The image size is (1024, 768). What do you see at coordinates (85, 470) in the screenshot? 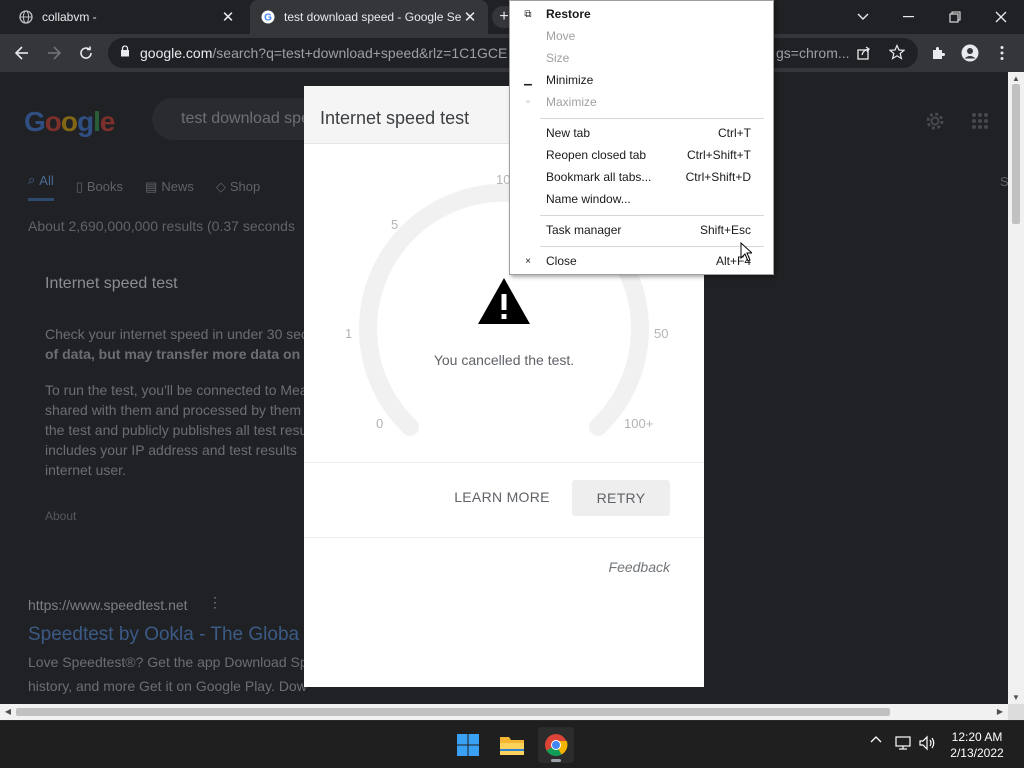
I see `card-para2-line5: internet user.` at bounding box center [85, 470].